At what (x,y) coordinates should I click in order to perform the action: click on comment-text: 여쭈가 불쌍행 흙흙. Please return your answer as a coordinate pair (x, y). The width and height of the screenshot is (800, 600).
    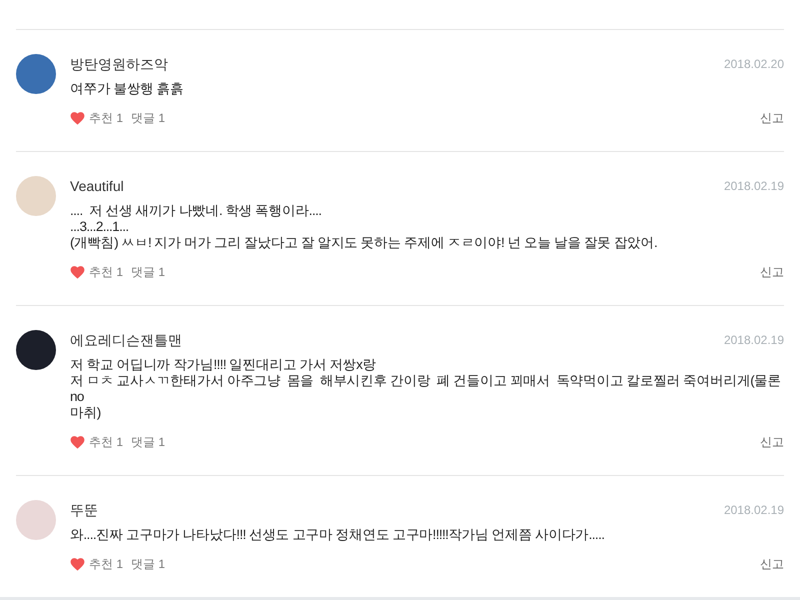
    Looking at the image, I should click on (127, 89).